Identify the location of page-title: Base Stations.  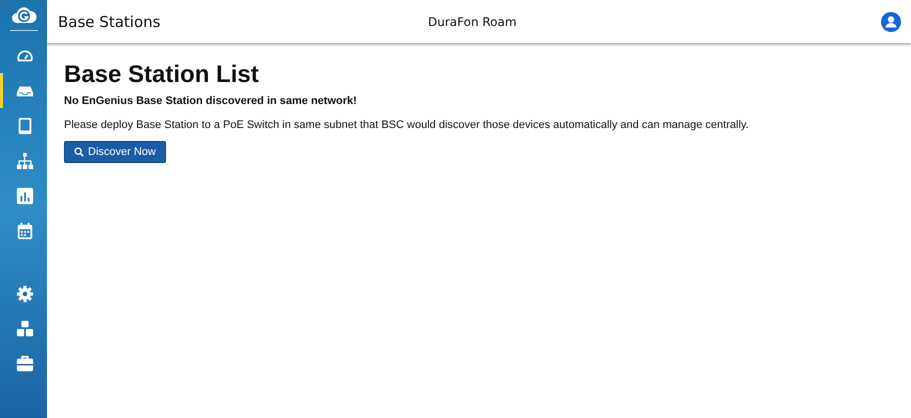
(110, 21).